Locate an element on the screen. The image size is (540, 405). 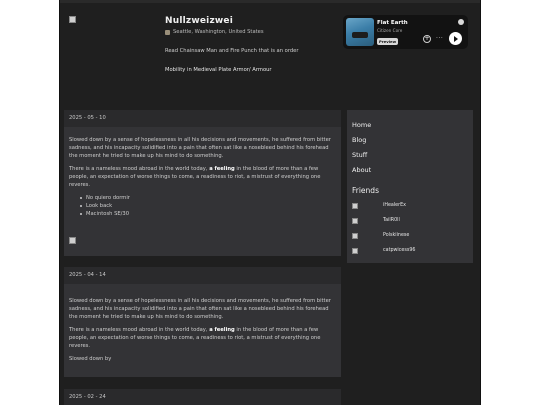
house-icon is located at coordinates (167, 32).